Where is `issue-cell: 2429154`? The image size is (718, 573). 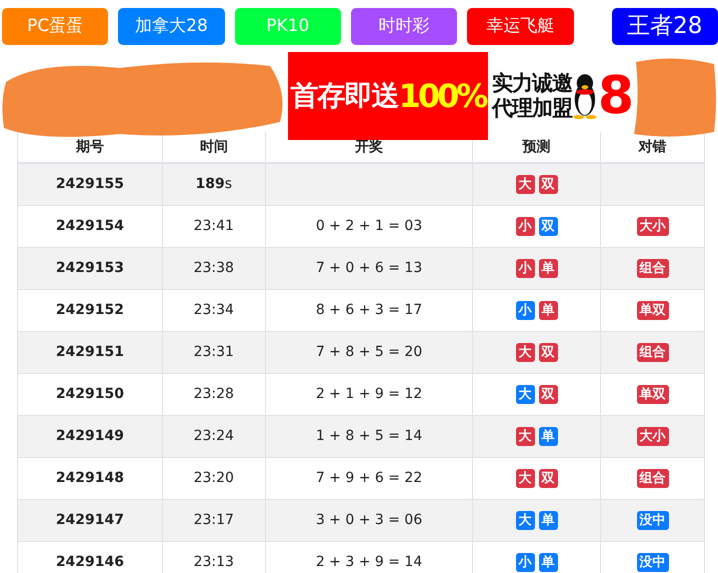 issue-cell: 2429154 is located at coordinates (90, 226).